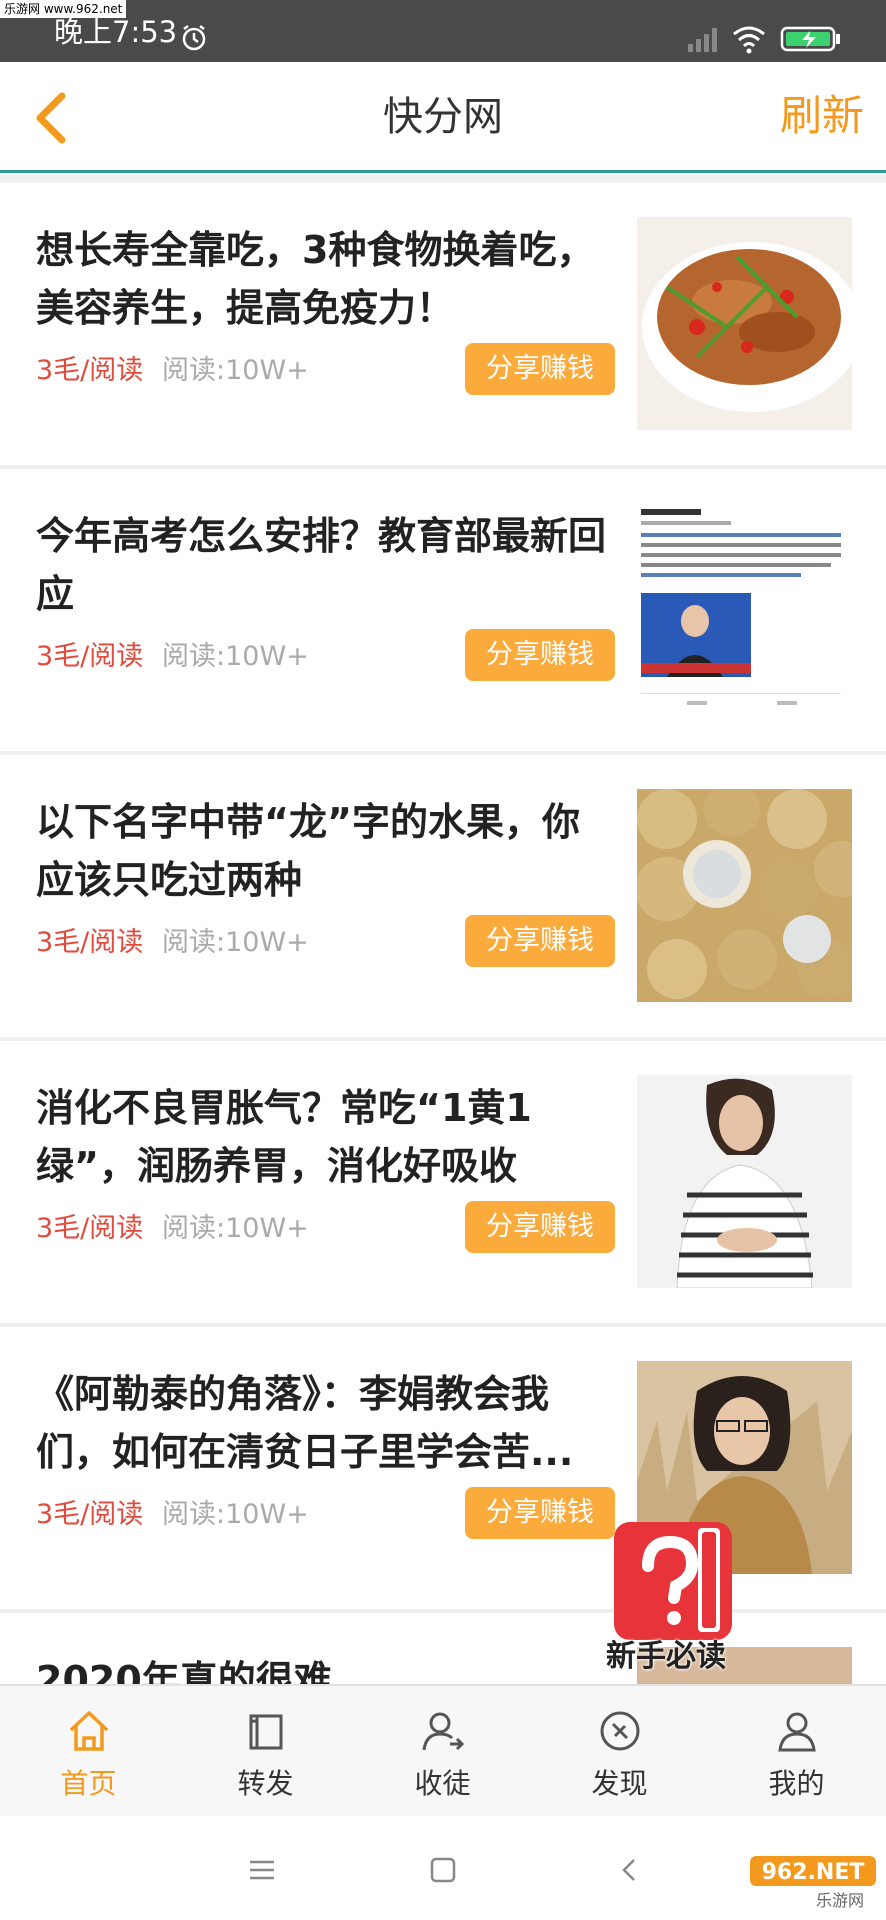 The height and width of the screenshot is (1920, 886). Describe the element at coordinates (442, 1783) in the screenshot. I see `nav-label: 收徒` at that location.